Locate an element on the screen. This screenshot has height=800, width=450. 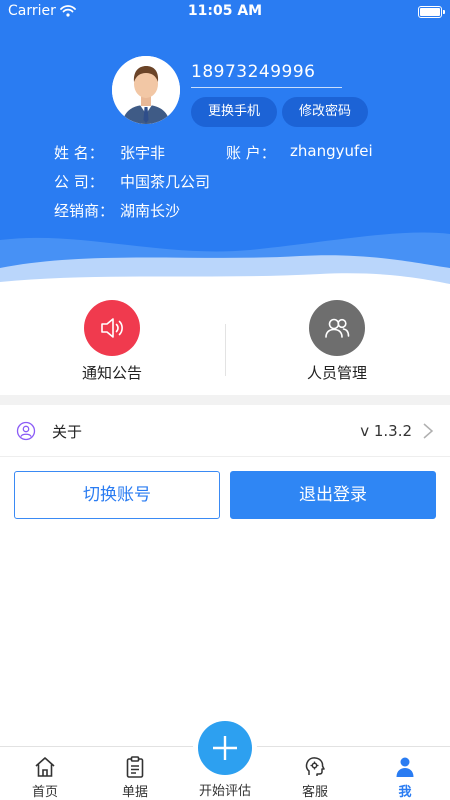
tab-customer-service: 客服 is located at coordinates (315, 773).